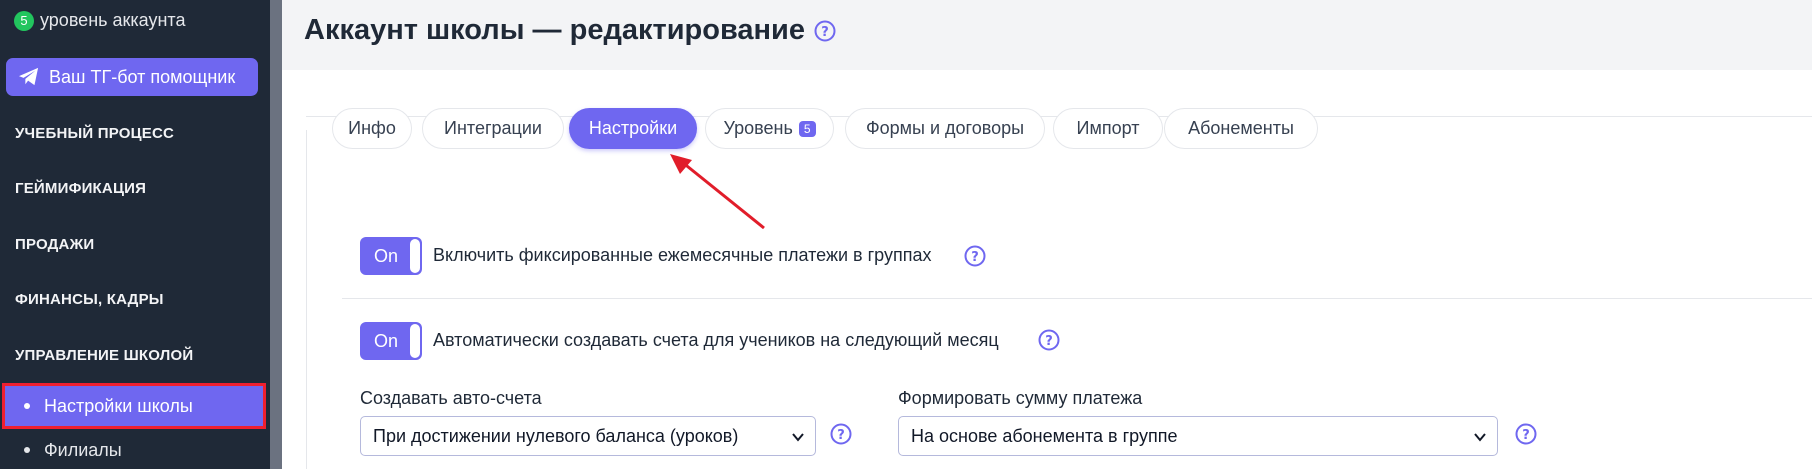 The width and height of the screenshot is (1812, 469). What do you see at coordinates (80, 188) in the screenshot?
I see `menu-section-gamification: ГЕЙМИФИКАЦИЯ` at bounding box center [80, 188].